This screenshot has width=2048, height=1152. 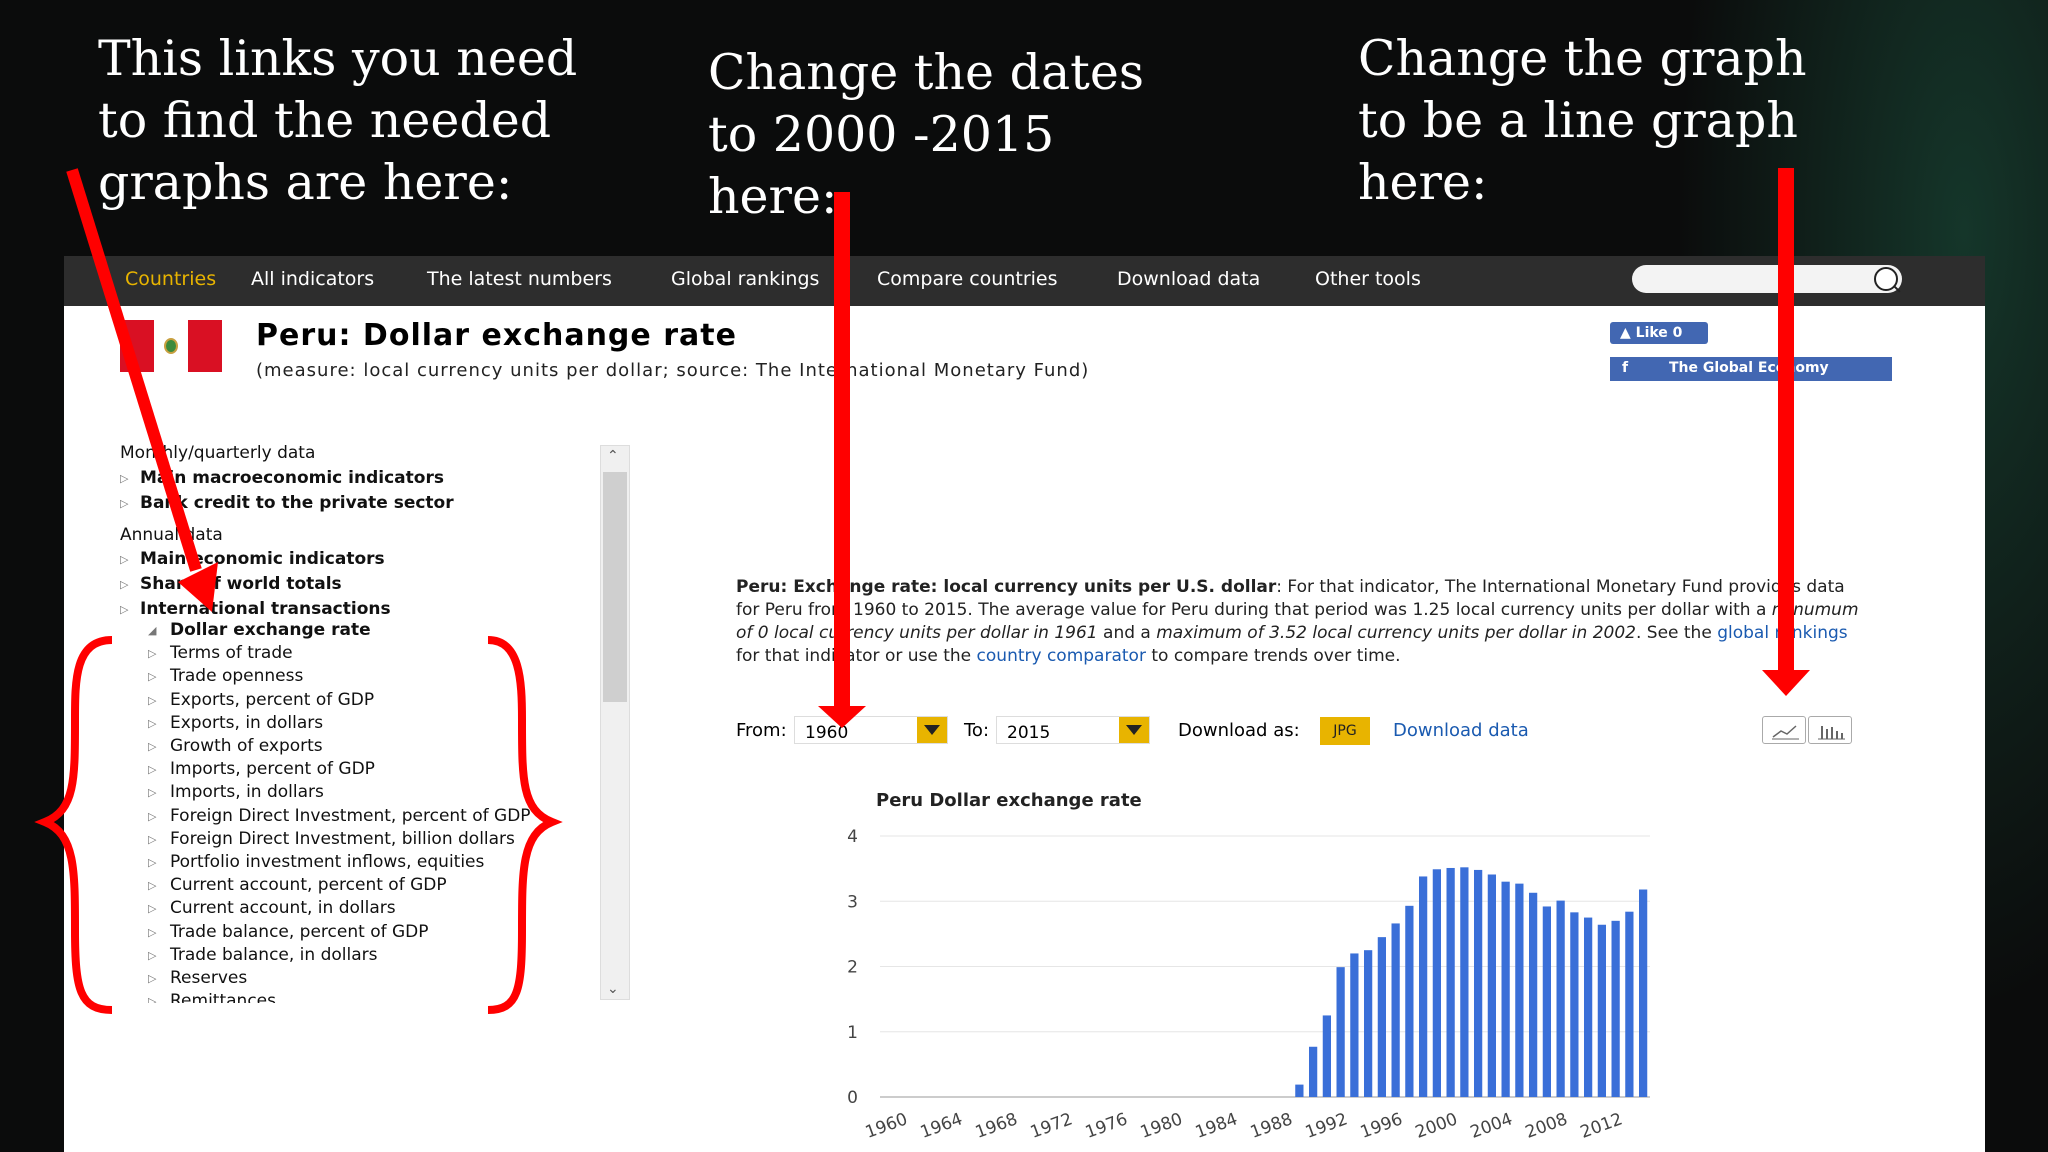 What do you see at coordinates (134, 370) in the screenshot?
I see `left-arrow-line` at bounding box center [134, 370].